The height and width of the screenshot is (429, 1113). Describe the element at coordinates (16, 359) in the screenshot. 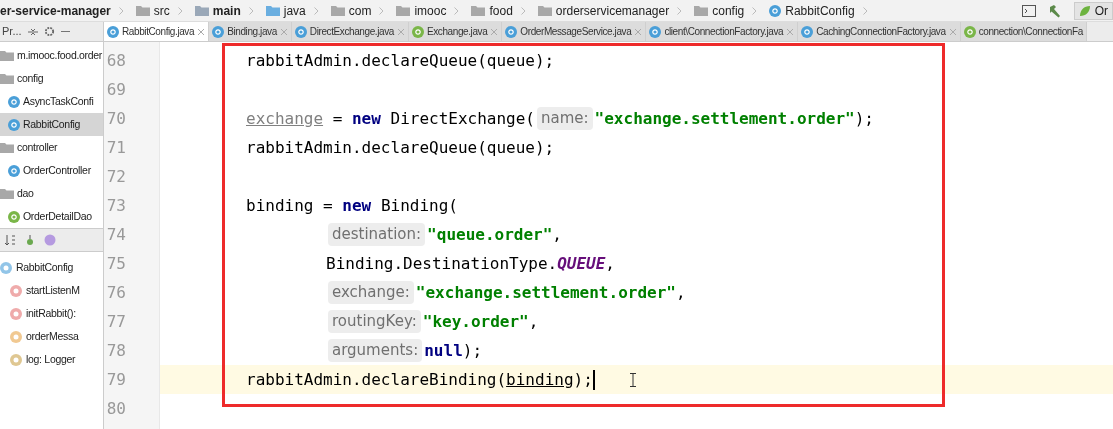

I see `field-icon` at that location.